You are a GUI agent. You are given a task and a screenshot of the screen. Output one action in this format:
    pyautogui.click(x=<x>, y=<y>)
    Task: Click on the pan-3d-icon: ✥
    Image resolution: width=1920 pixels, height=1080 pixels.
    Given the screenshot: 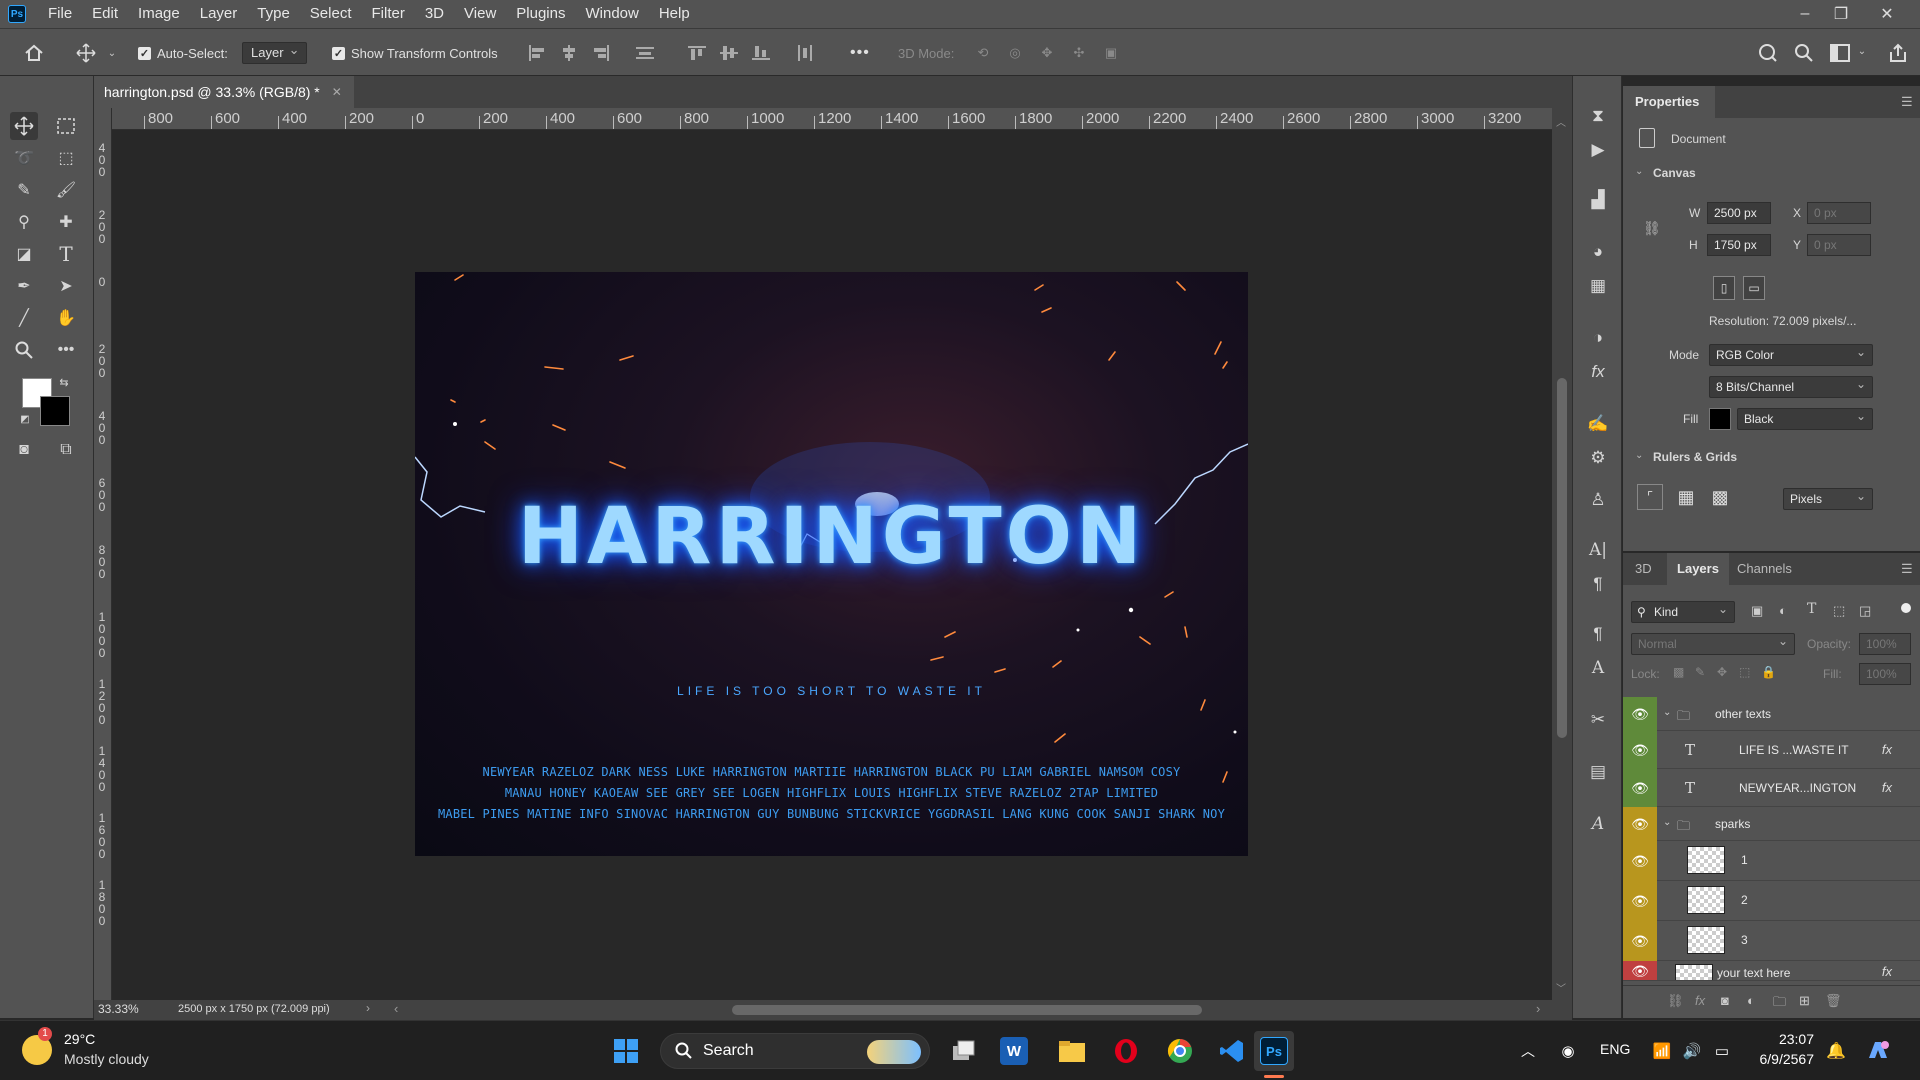 What is the action you would take?
    pyautogui.click(x=1047, y=53)
    